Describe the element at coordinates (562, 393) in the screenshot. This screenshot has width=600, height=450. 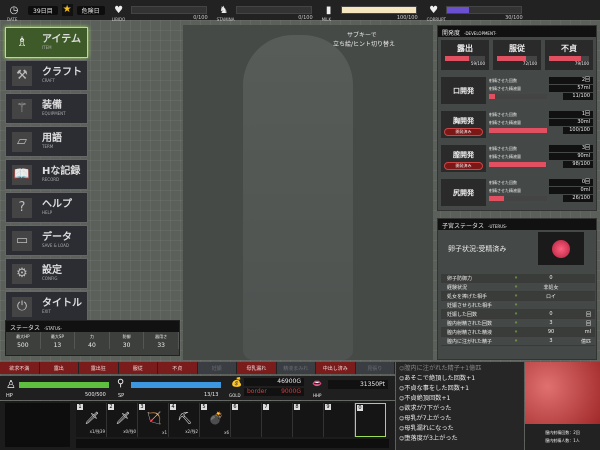
I see `cutin-image` at that location.